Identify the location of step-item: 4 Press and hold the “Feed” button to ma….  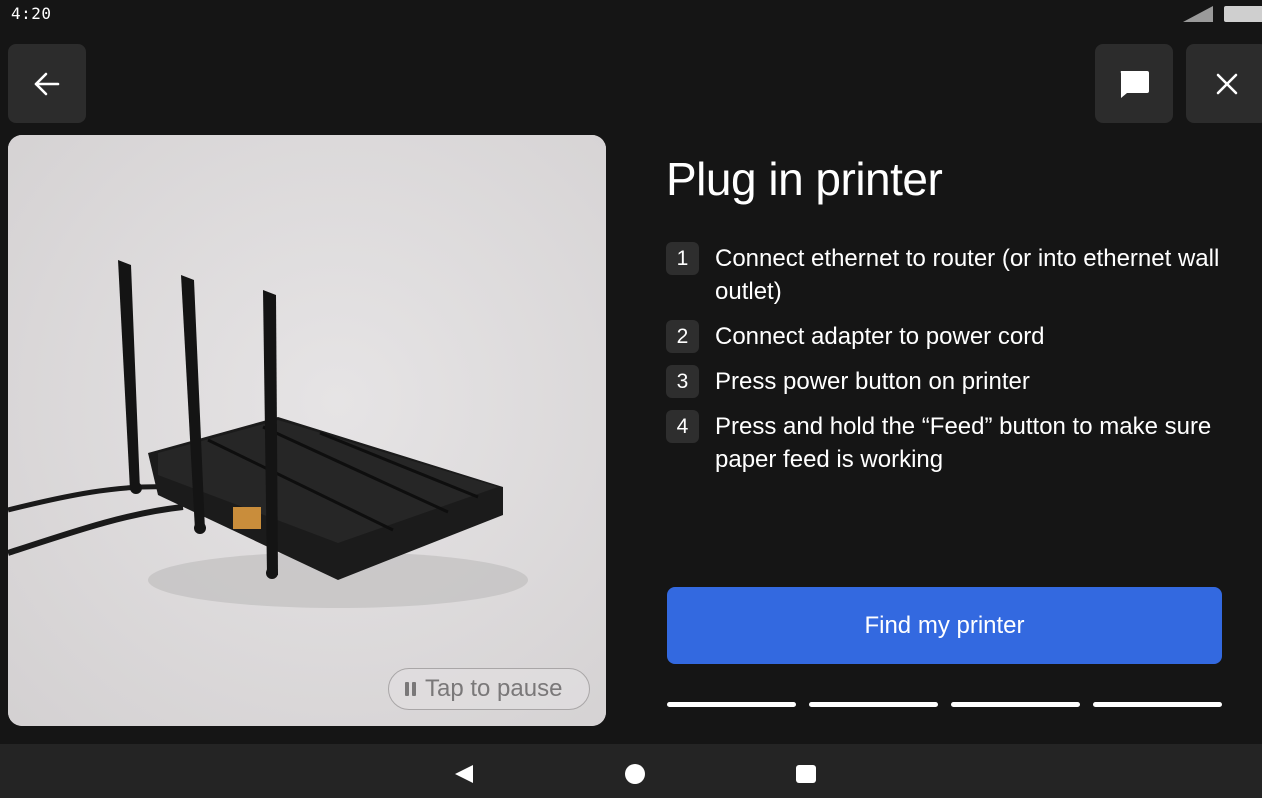
(946, 443).